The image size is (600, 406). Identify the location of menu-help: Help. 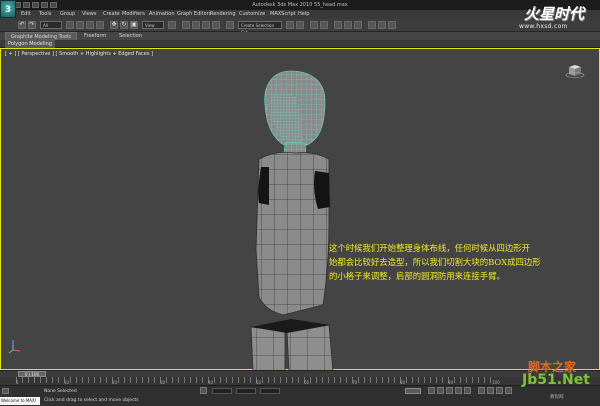
(303, 14).